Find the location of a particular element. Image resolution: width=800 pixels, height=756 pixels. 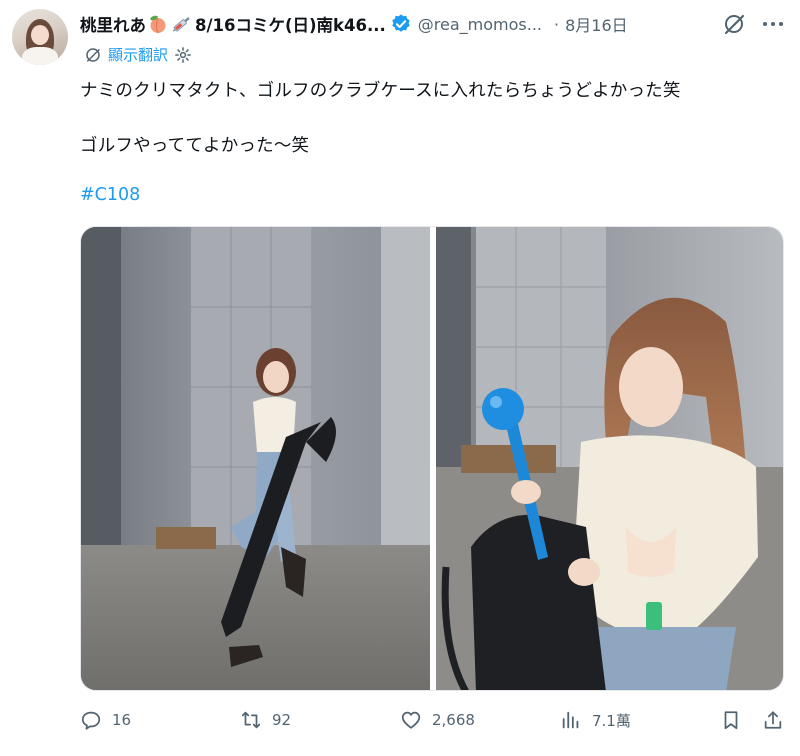

avatar-body is located at coordinates (40, 56).